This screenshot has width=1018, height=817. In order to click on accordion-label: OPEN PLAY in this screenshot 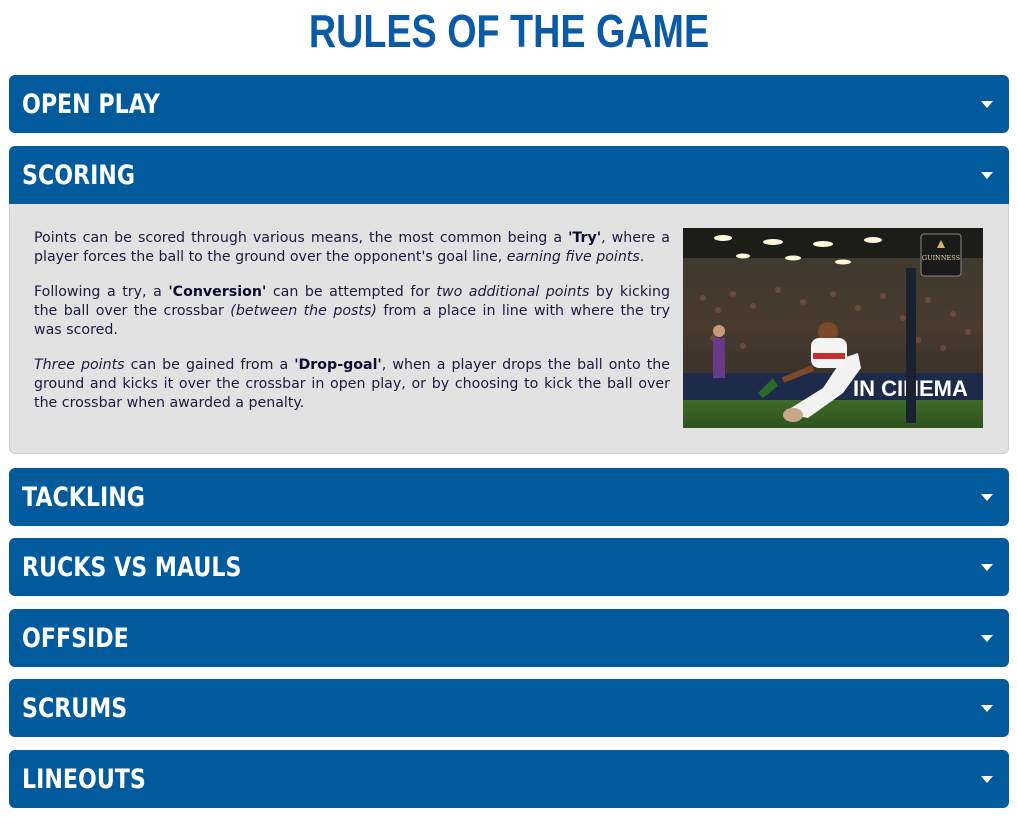, I will do `click(91, 104)`.